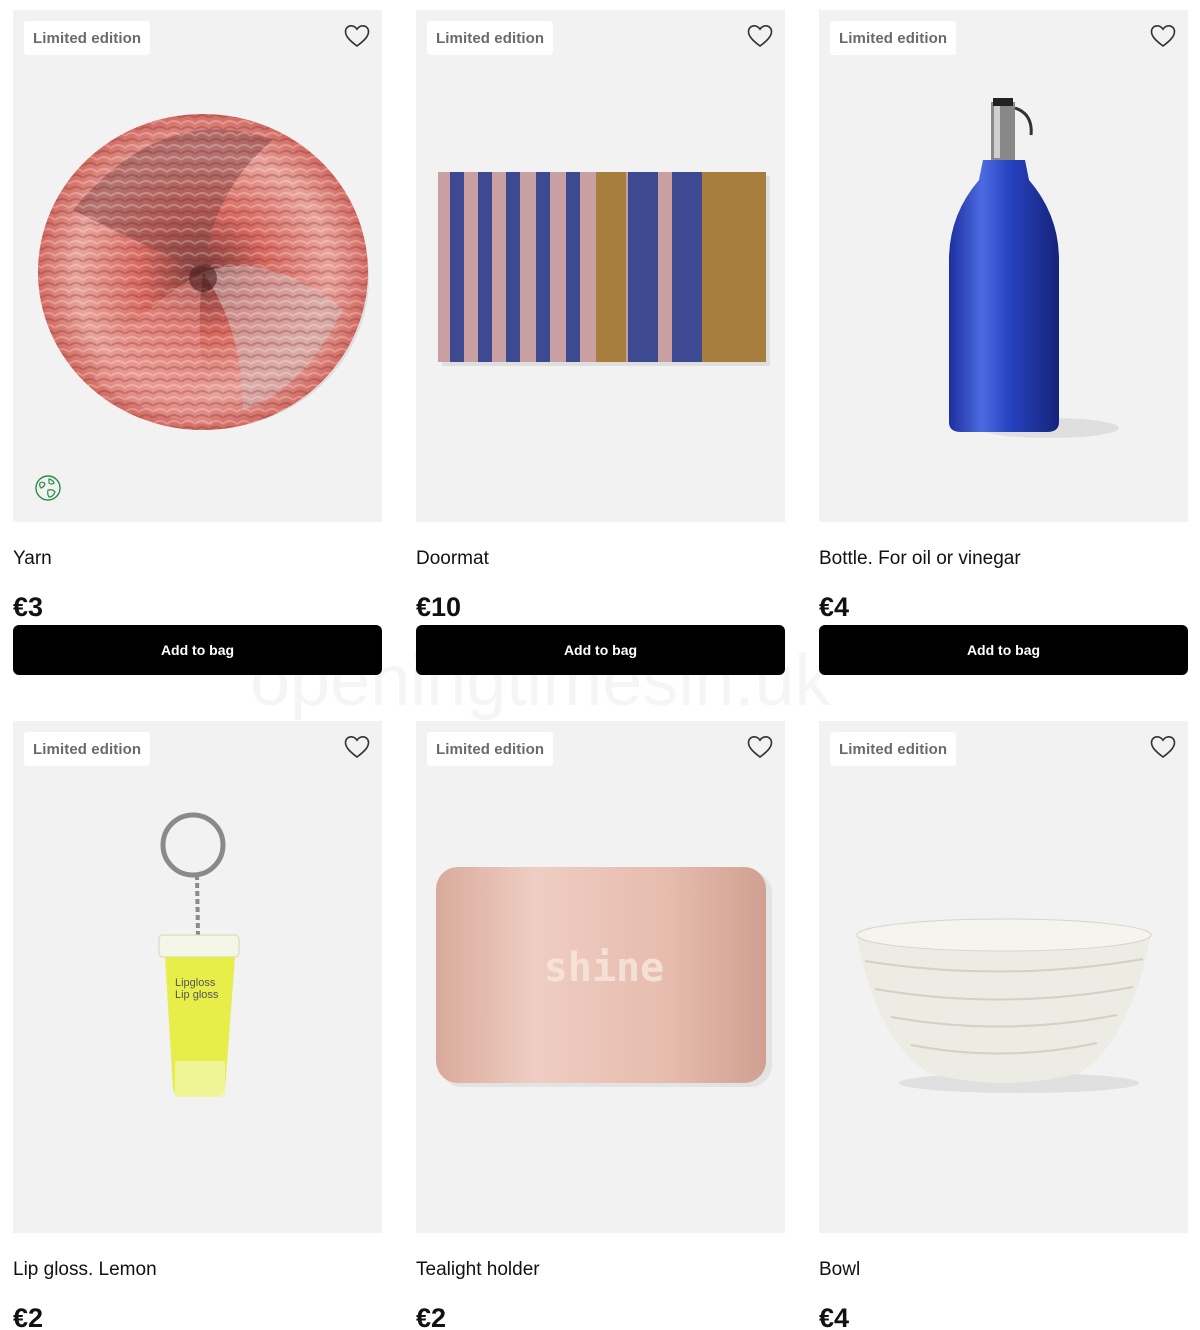  I want to click on product-price: €3, so click(28, 607).